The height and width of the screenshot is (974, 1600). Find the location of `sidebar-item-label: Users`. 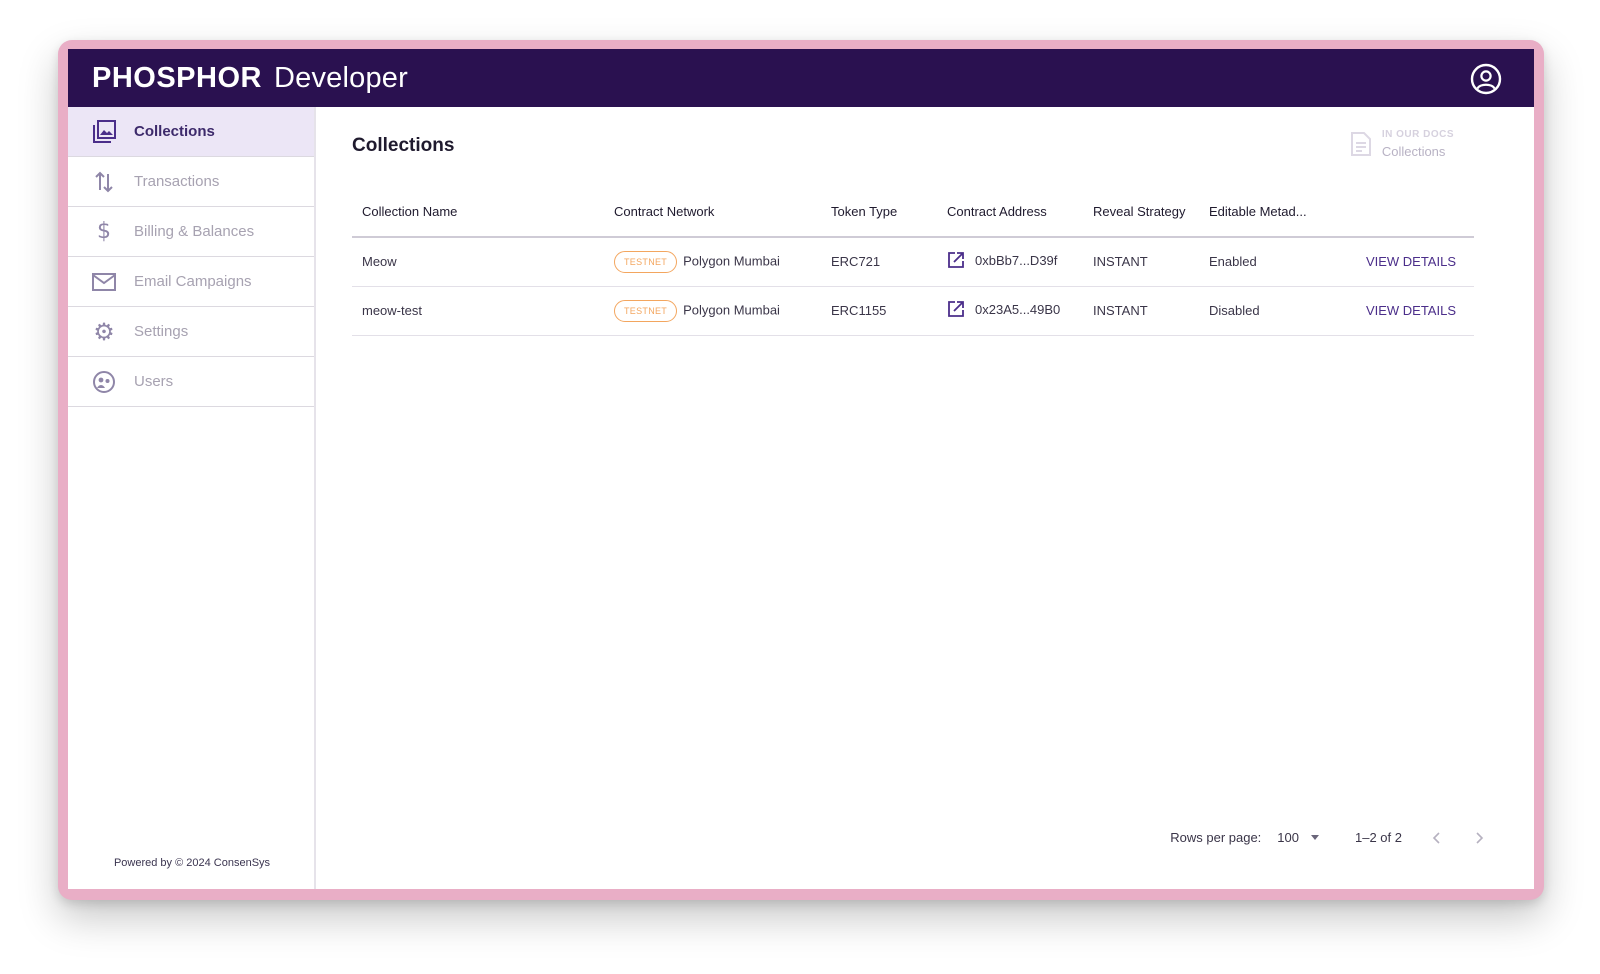

sidebar-item-label: Users is located at coordinates (154, 381).